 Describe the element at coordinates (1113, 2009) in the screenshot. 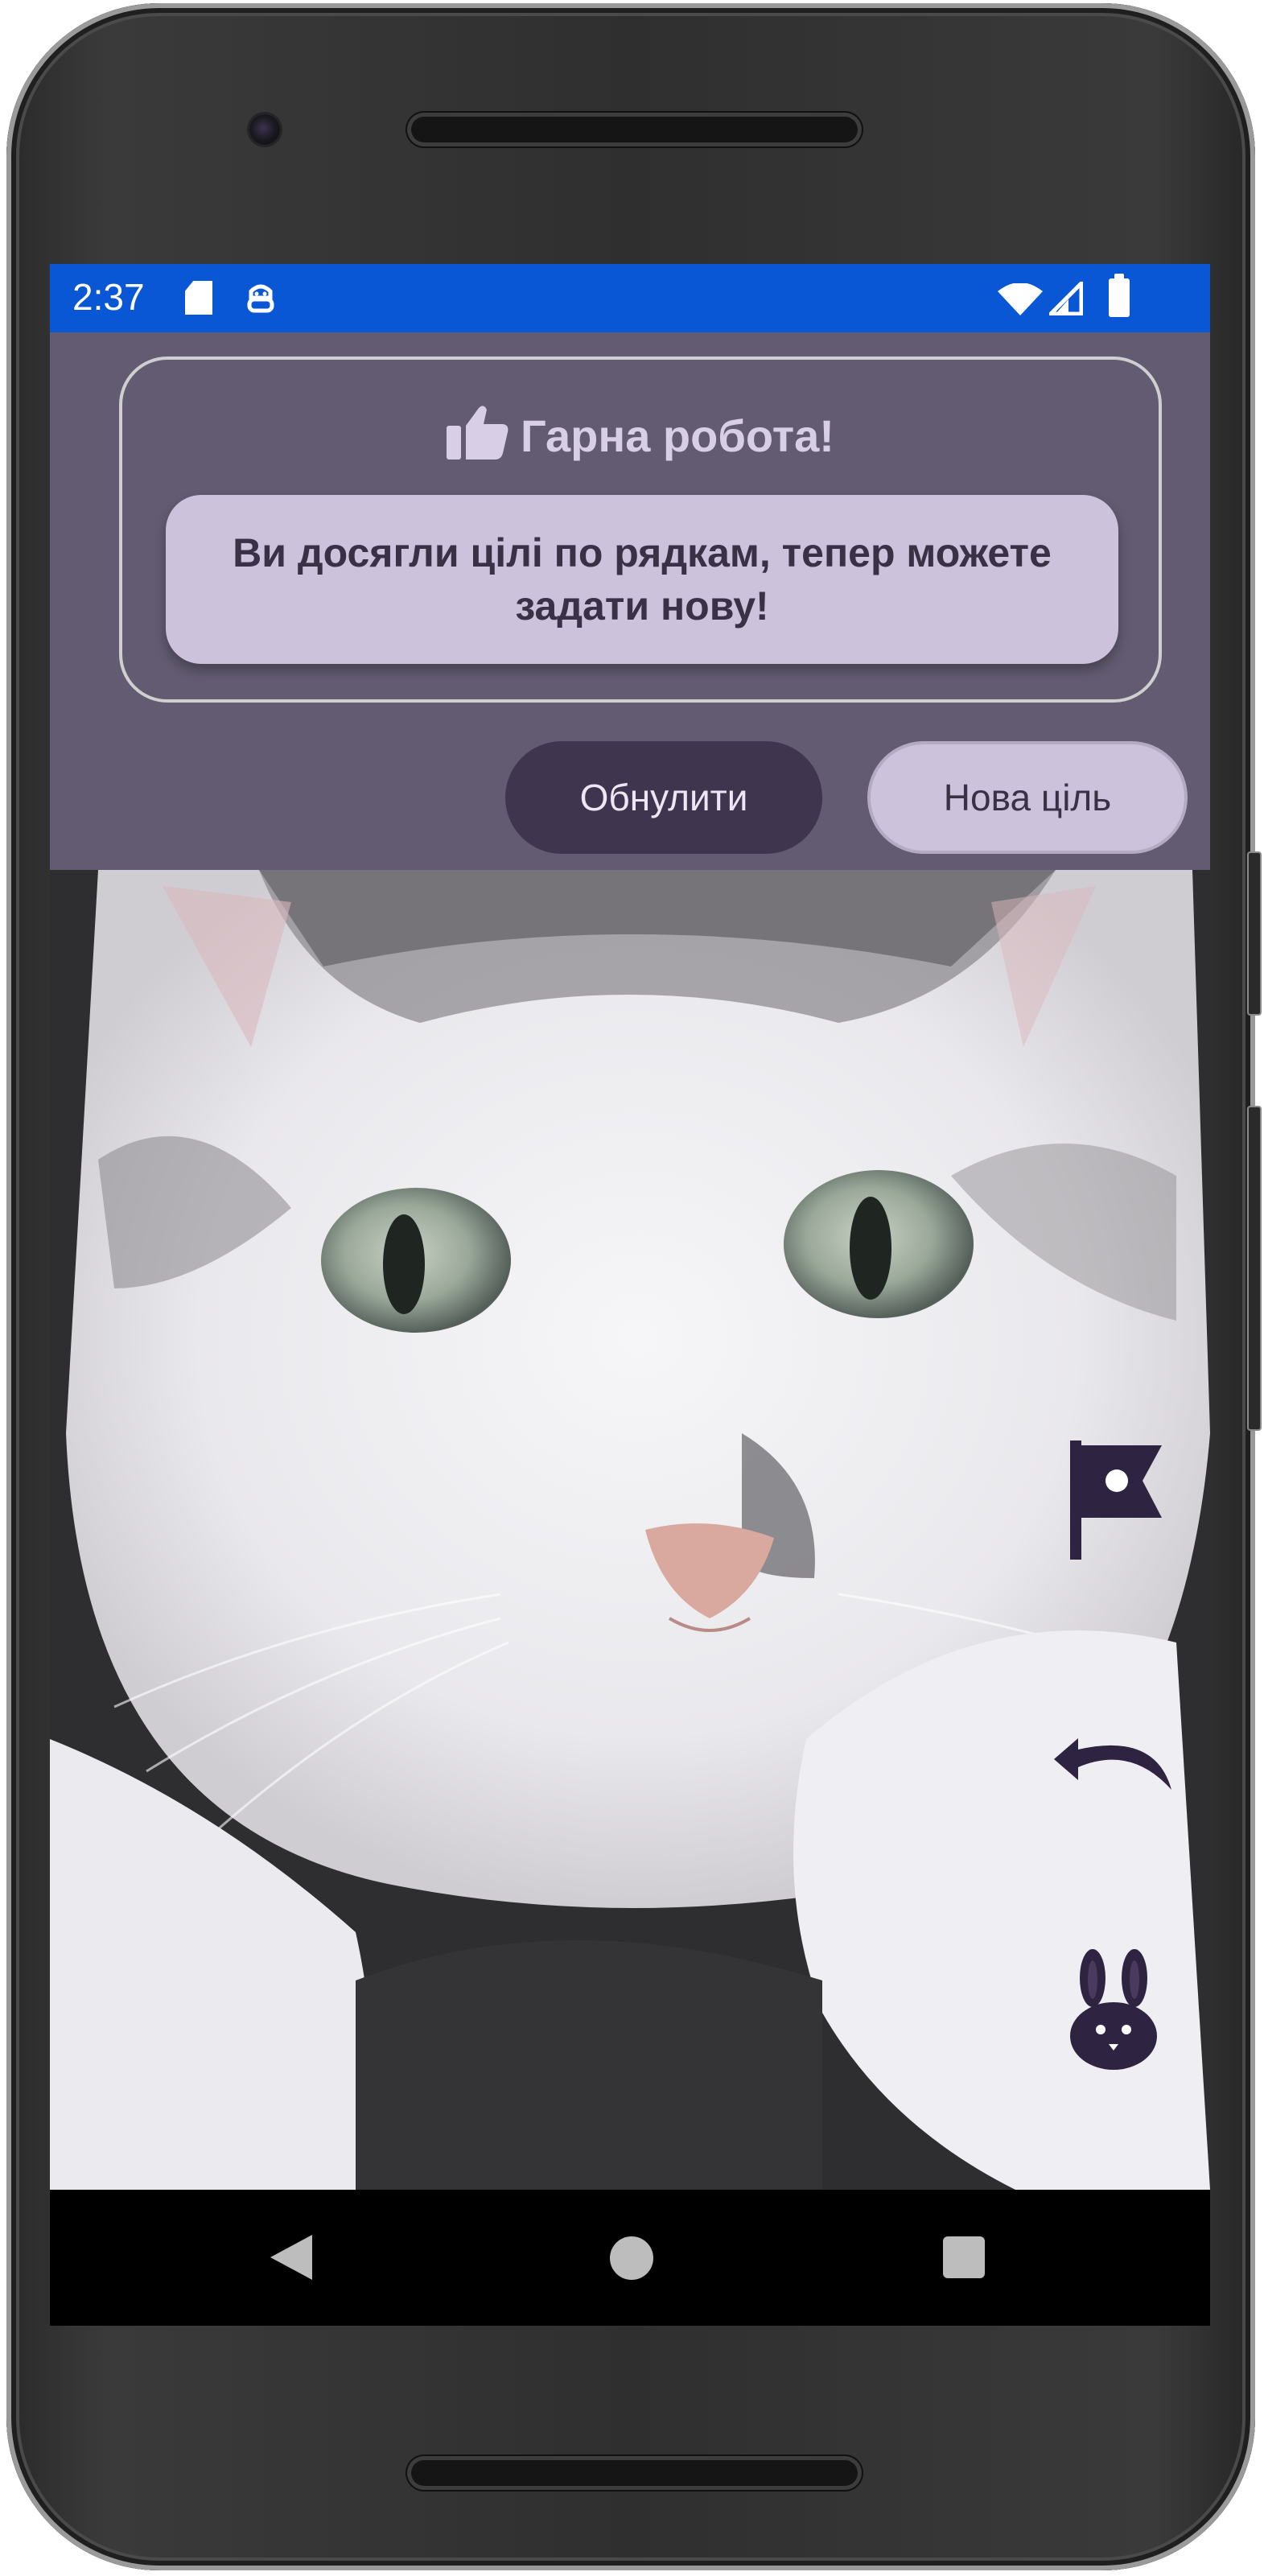

I see `rabbit-icon` at that location.